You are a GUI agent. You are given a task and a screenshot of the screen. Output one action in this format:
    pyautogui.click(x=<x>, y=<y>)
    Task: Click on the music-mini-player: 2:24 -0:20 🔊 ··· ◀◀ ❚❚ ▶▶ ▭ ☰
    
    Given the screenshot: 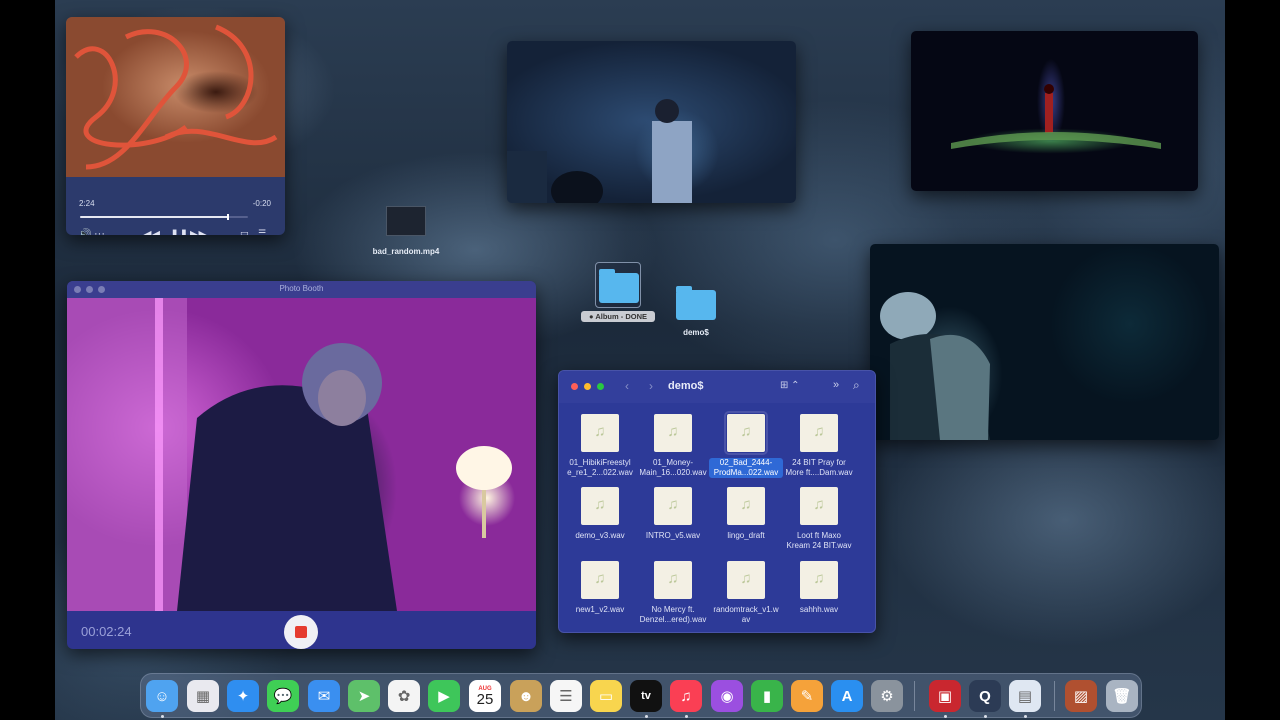 What is the action you would take?
    pyautogui.click(x=175, y=126)
    